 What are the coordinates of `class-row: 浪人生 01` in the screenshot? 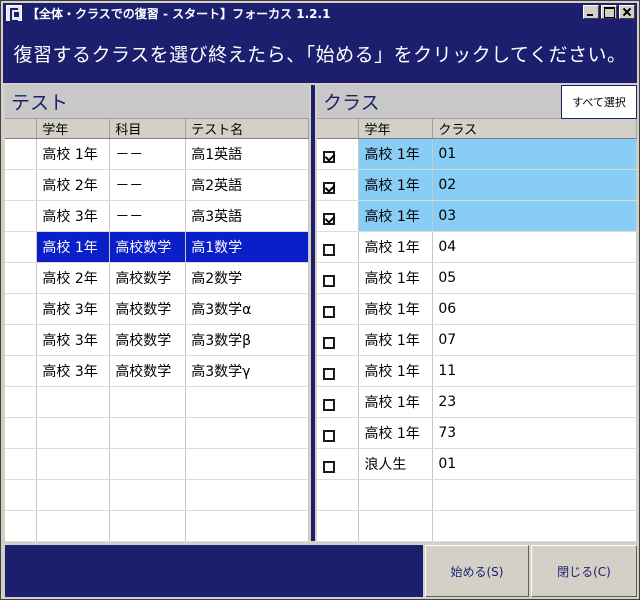 It's located at (477, 464).